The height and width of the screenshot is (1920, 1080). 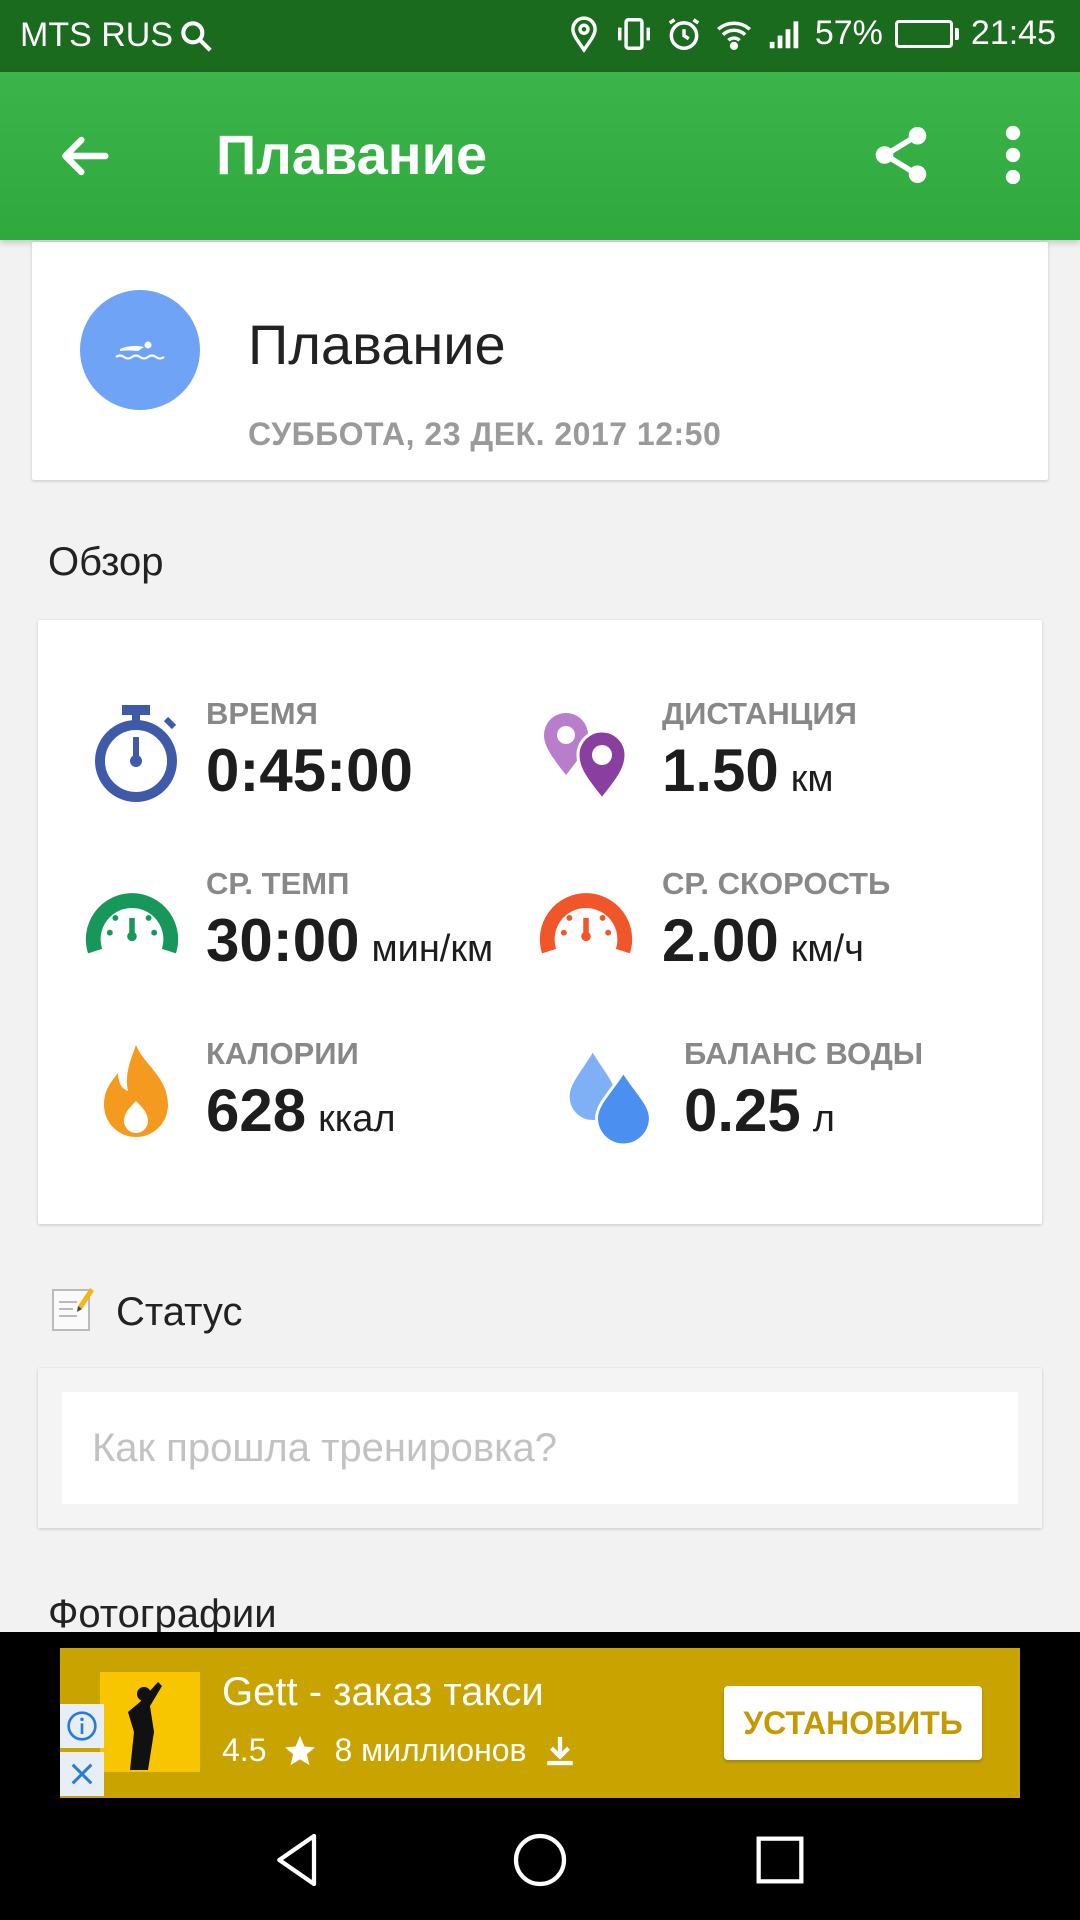 I want to click on metric-unit: л, so click(x=823, y=1119).